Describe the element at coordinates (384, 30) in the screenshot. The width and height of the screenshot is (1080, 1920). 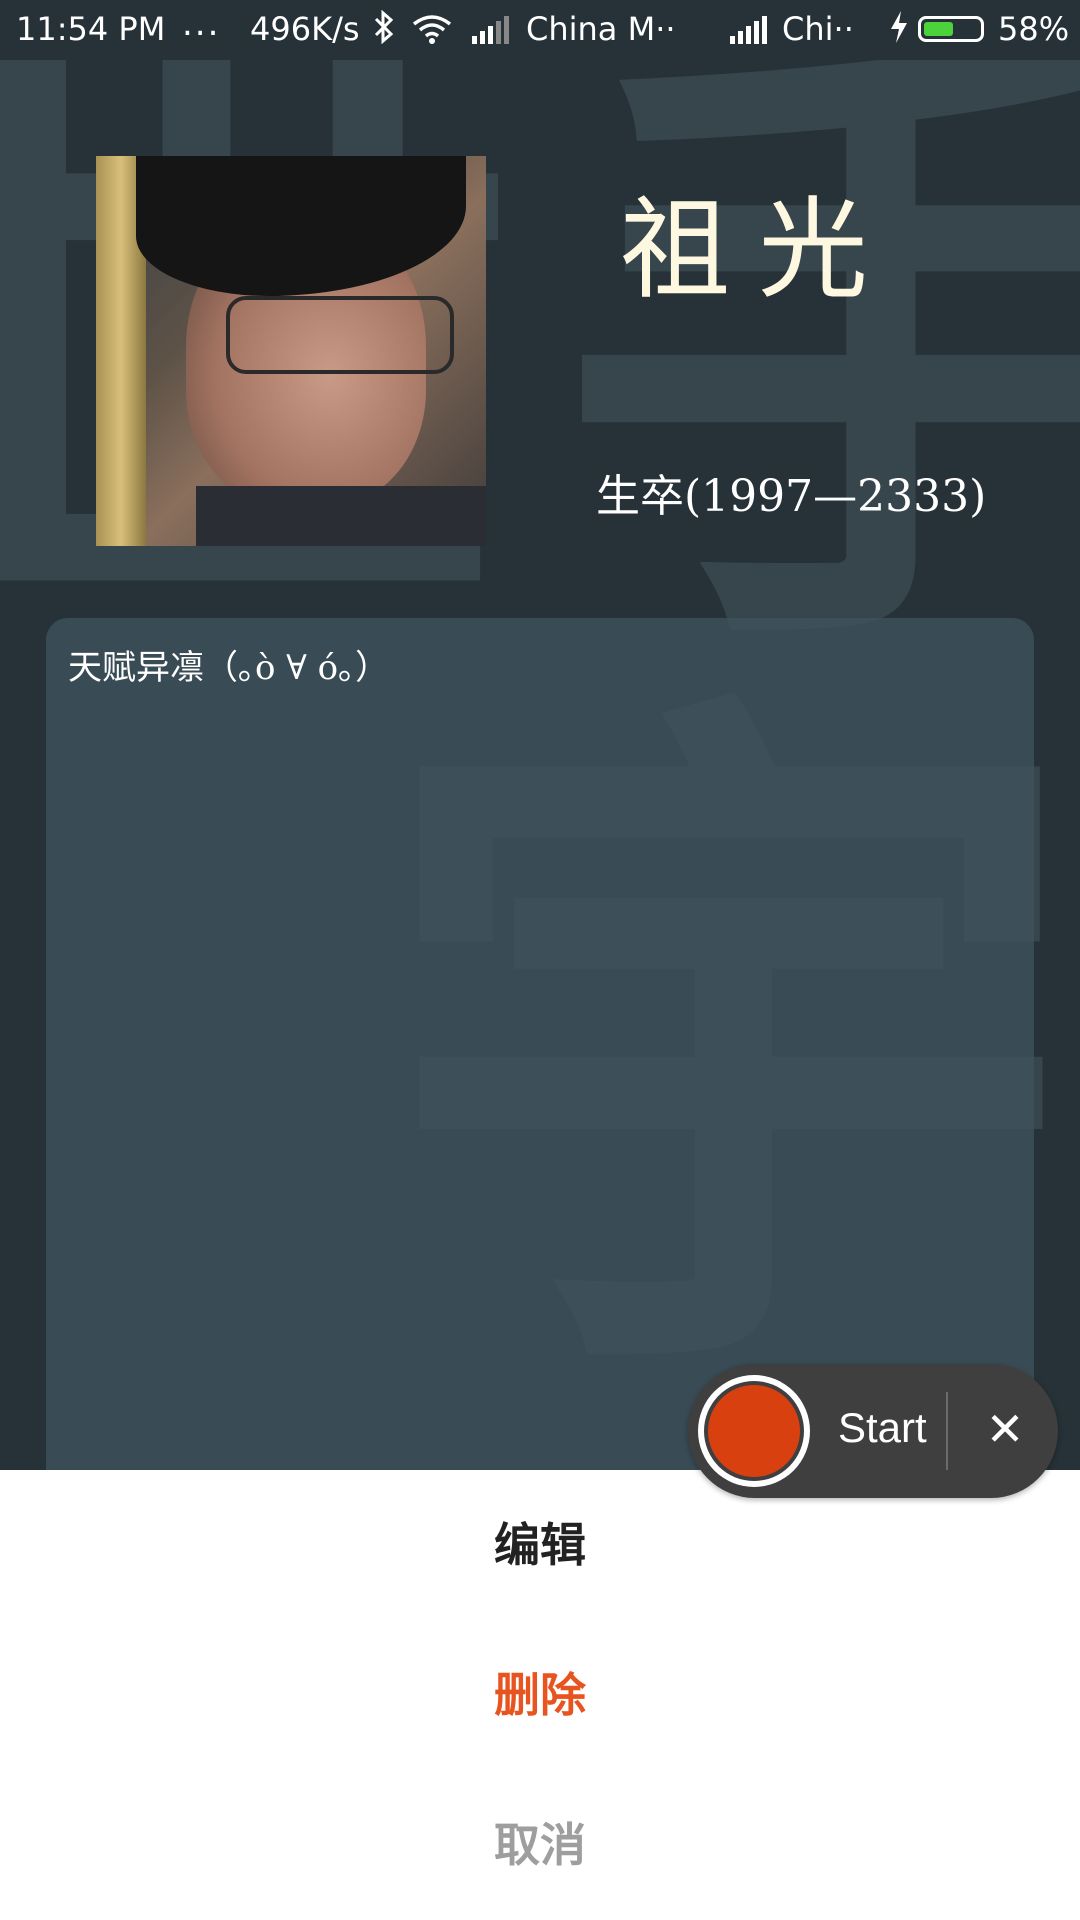
I see `bluetooth-icon` at that location.